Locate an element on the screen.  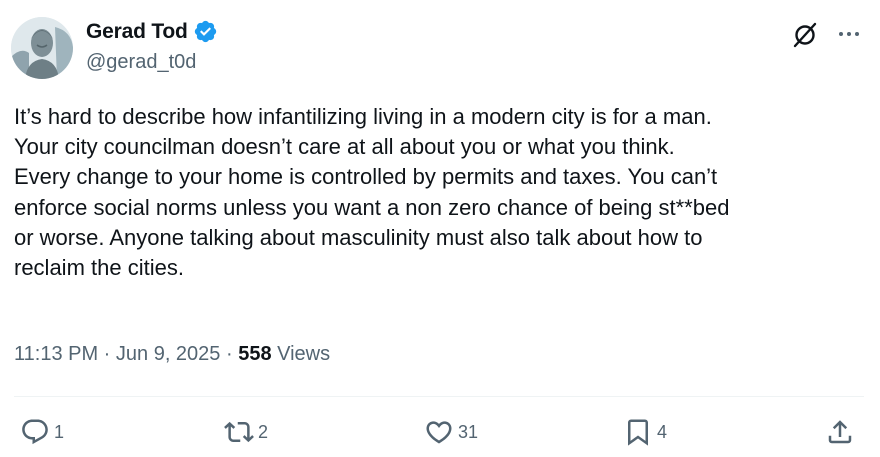
more-icon is located at coordinates (849, 34).